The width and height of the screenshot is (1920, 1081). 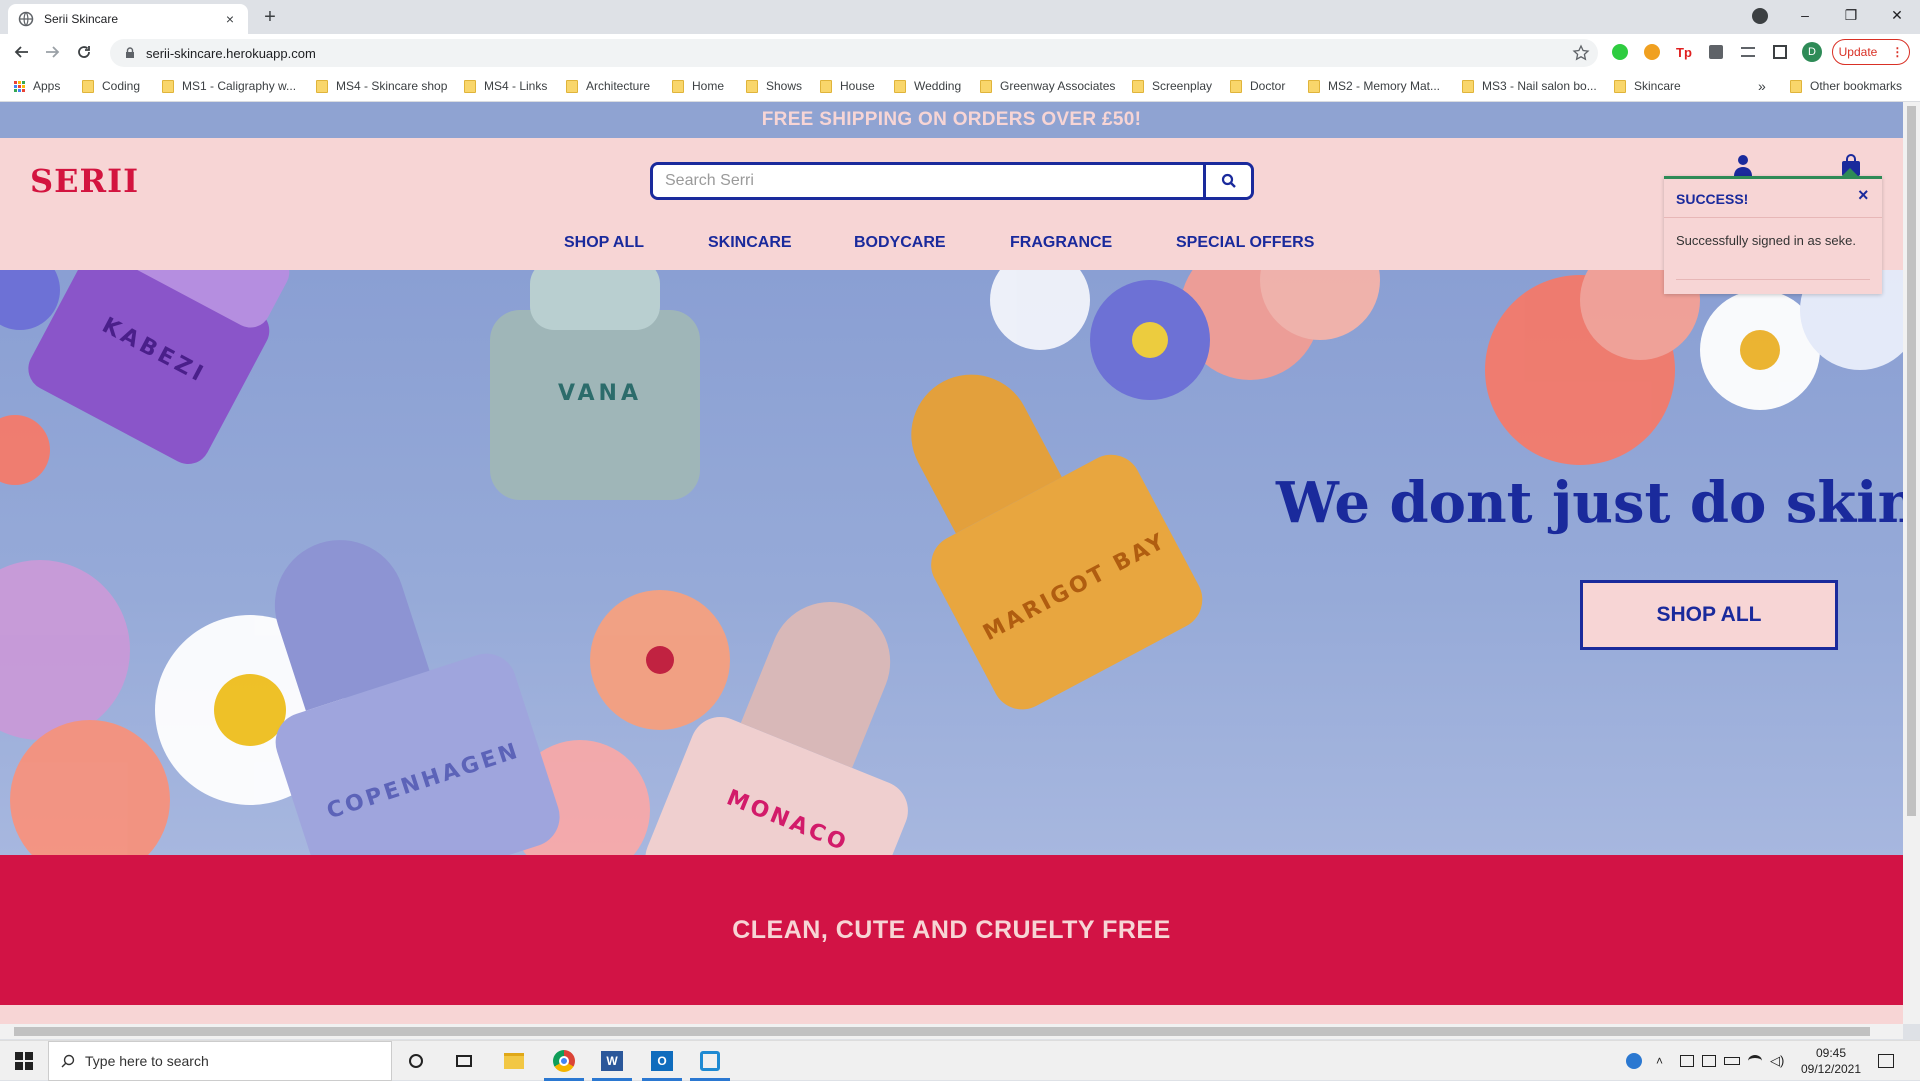 What do you see at coordinates (710, 1061) in the screenshot?
I see `vscode-icon` at bounding box center [710, 1061].